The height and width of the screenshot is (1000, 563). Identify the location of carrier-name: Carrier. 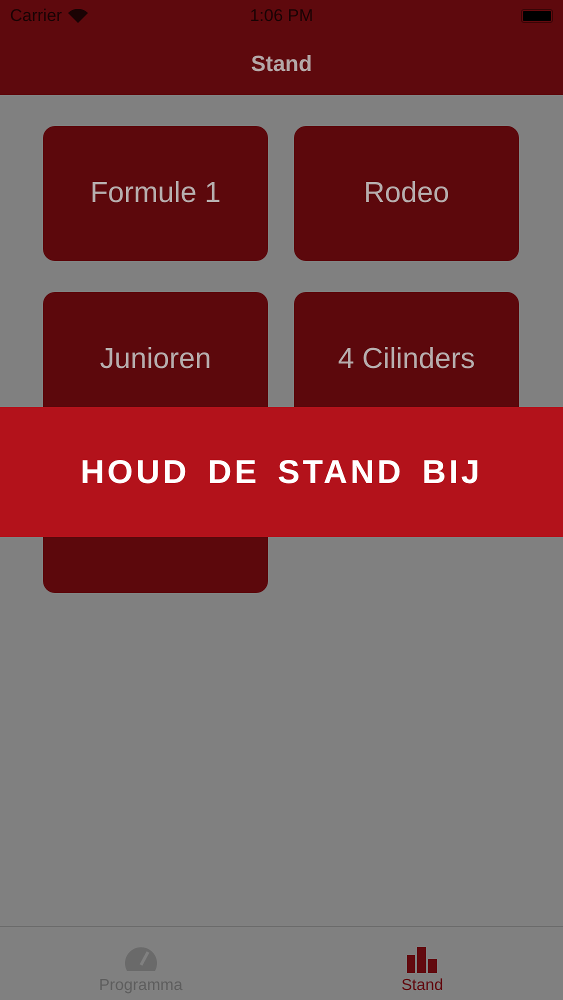
(36, 16).